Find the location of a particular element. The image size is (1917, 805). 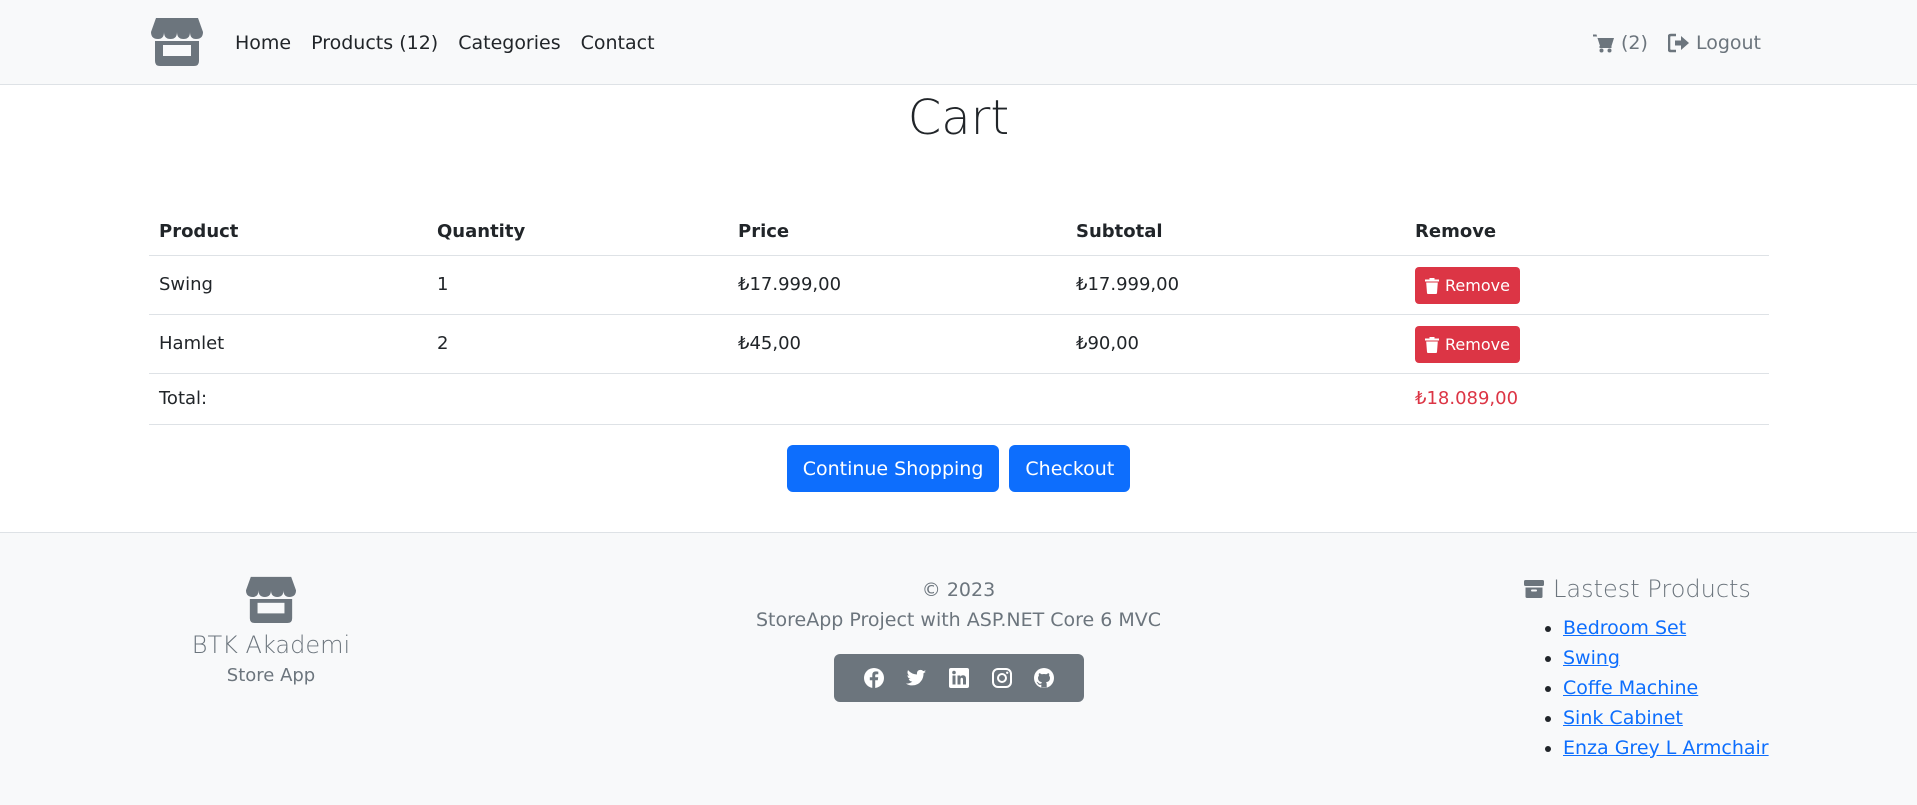

github-icon is located at coordinates (1044, 678).